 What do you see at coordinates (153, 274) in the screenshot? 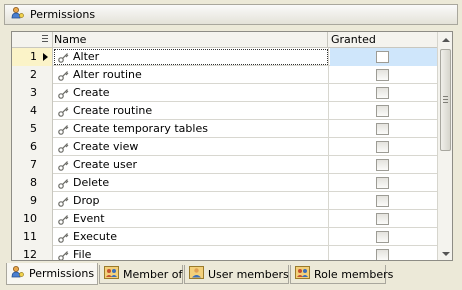
I see `tab-label: Member of` at bounding box center [153, 274].